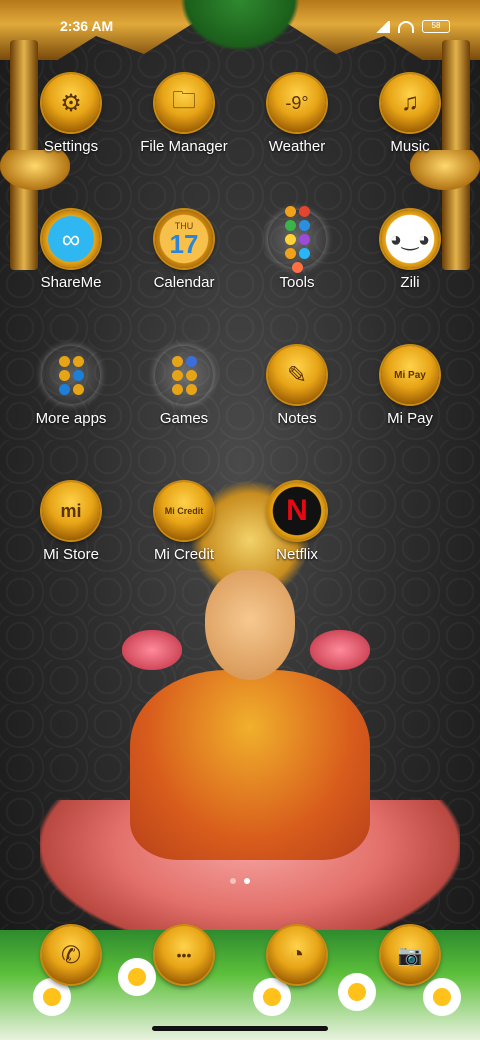  What do you see at coordinates (71, 282) in the screenshot?
I see `app-label: ShareMe` at bounding box center [71, 282].